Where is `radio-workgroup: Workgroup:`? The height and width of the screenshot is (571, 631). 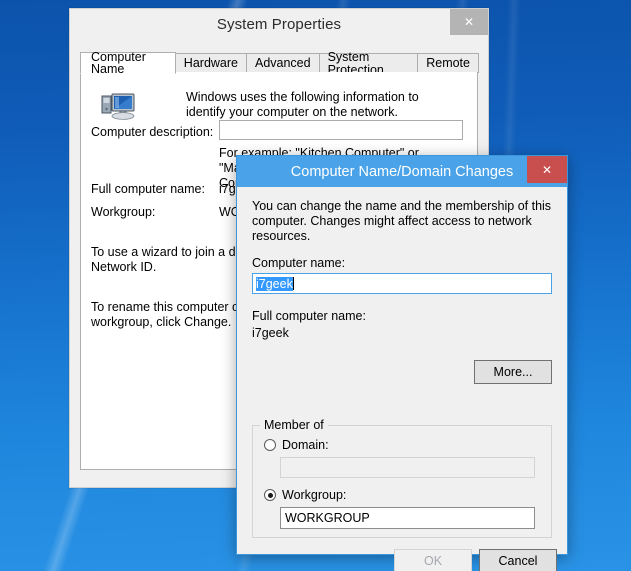 radio-workgroup: Workgroup: is located at coordinates (305, 495).